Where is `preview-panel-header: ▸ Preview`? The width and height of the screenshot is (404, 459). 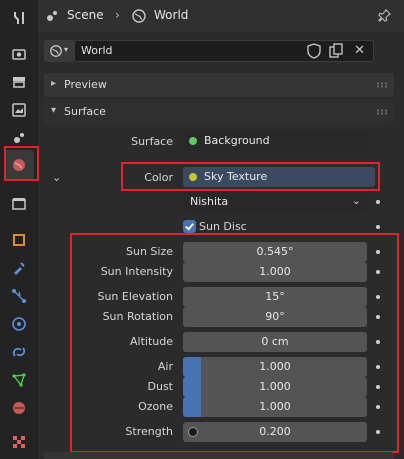 preview-panel-header: ▸ Preview is located at coordinates (219, 85).